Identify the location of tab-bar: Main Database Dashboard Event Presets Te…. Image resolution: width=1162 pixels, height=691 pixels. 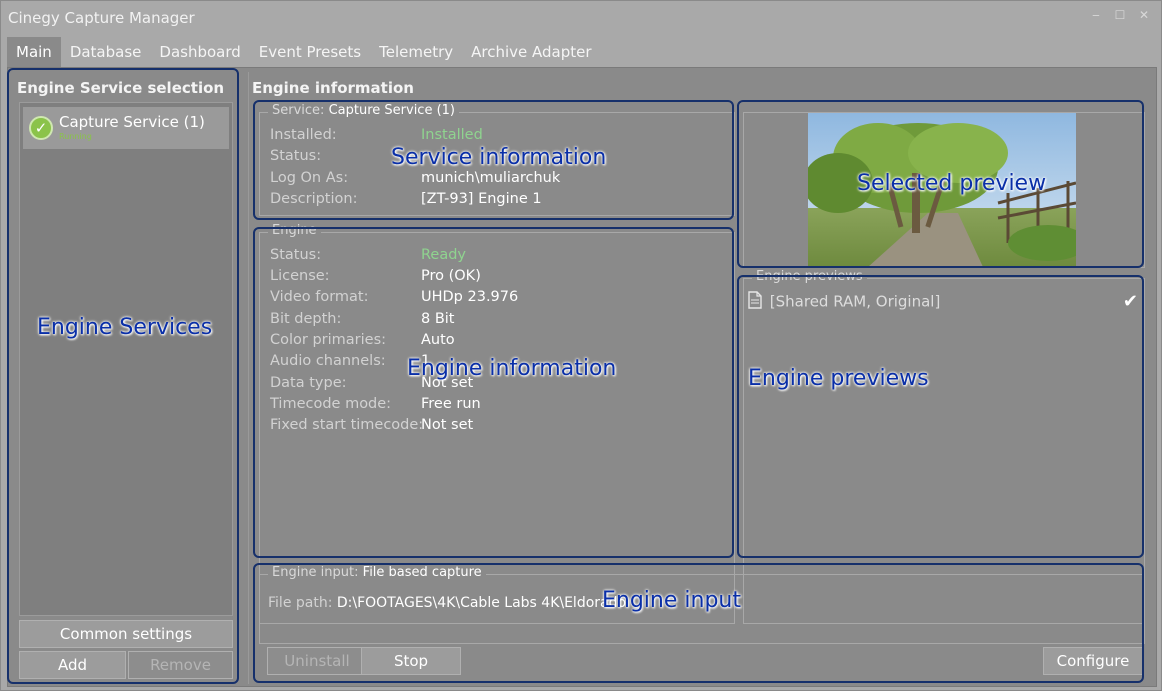
(304, 52).